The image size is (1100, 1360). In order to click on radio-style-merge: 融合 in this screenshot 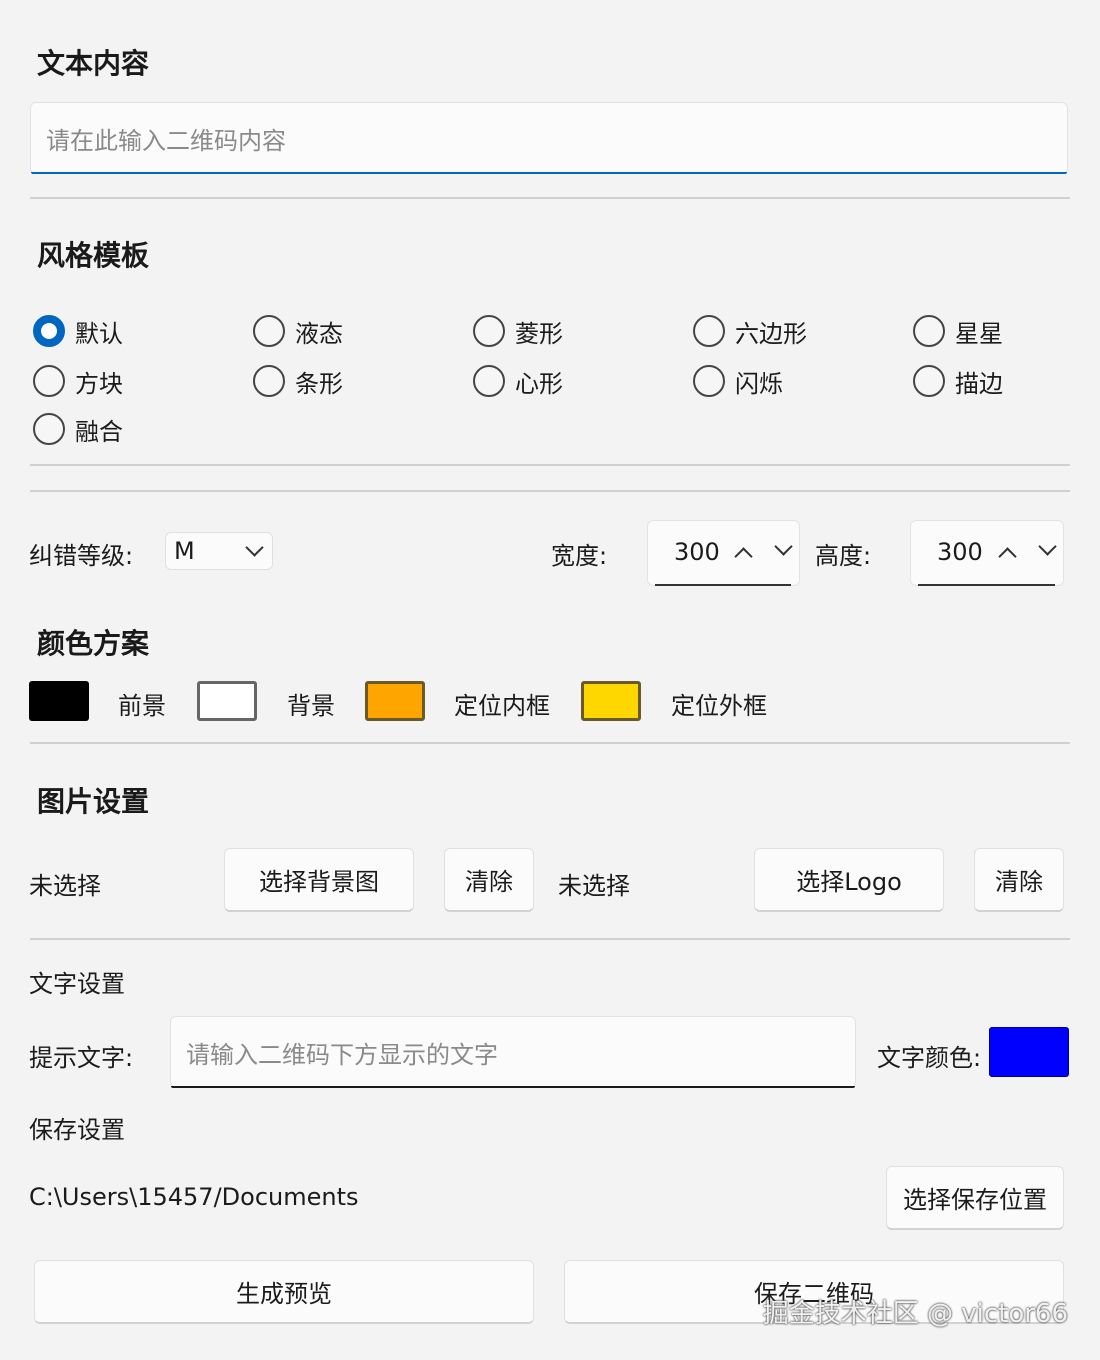, I will do `click(78, 429)`.